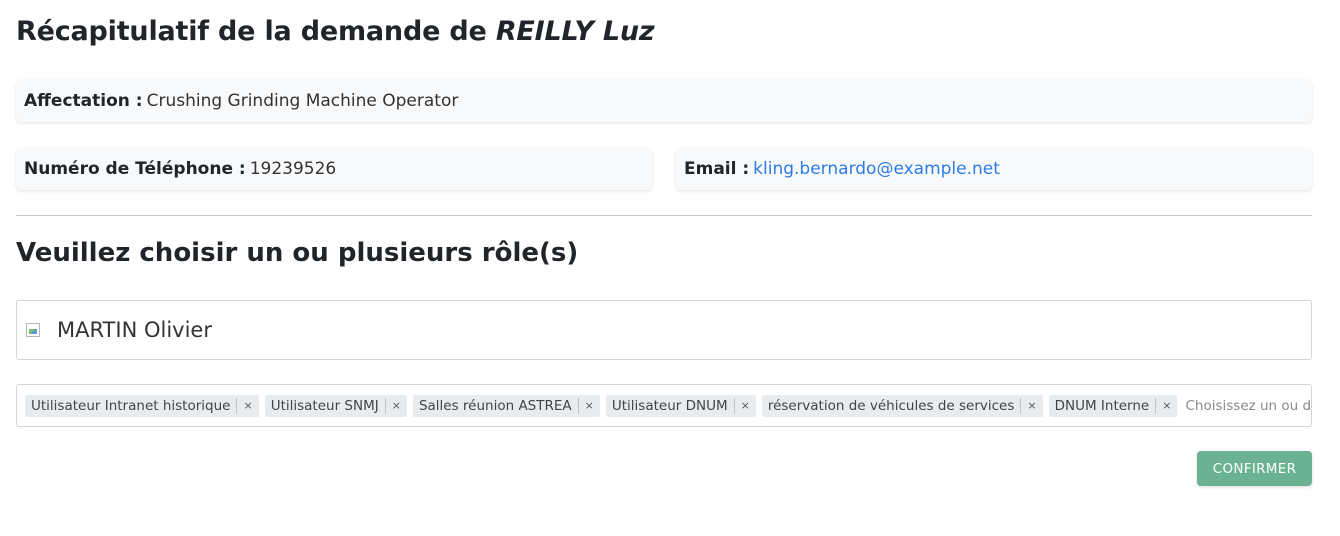 This screenshot has width=1340, height=536. What do you see at coordinates (83, 101) in the screenshot?
I see `affectation-label: Affectation :` at bounding box center [83, 101].